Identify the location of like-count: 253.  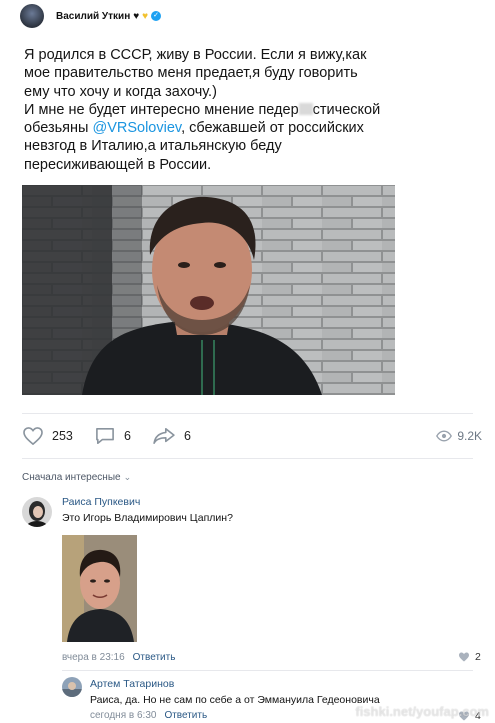
(62, 436).